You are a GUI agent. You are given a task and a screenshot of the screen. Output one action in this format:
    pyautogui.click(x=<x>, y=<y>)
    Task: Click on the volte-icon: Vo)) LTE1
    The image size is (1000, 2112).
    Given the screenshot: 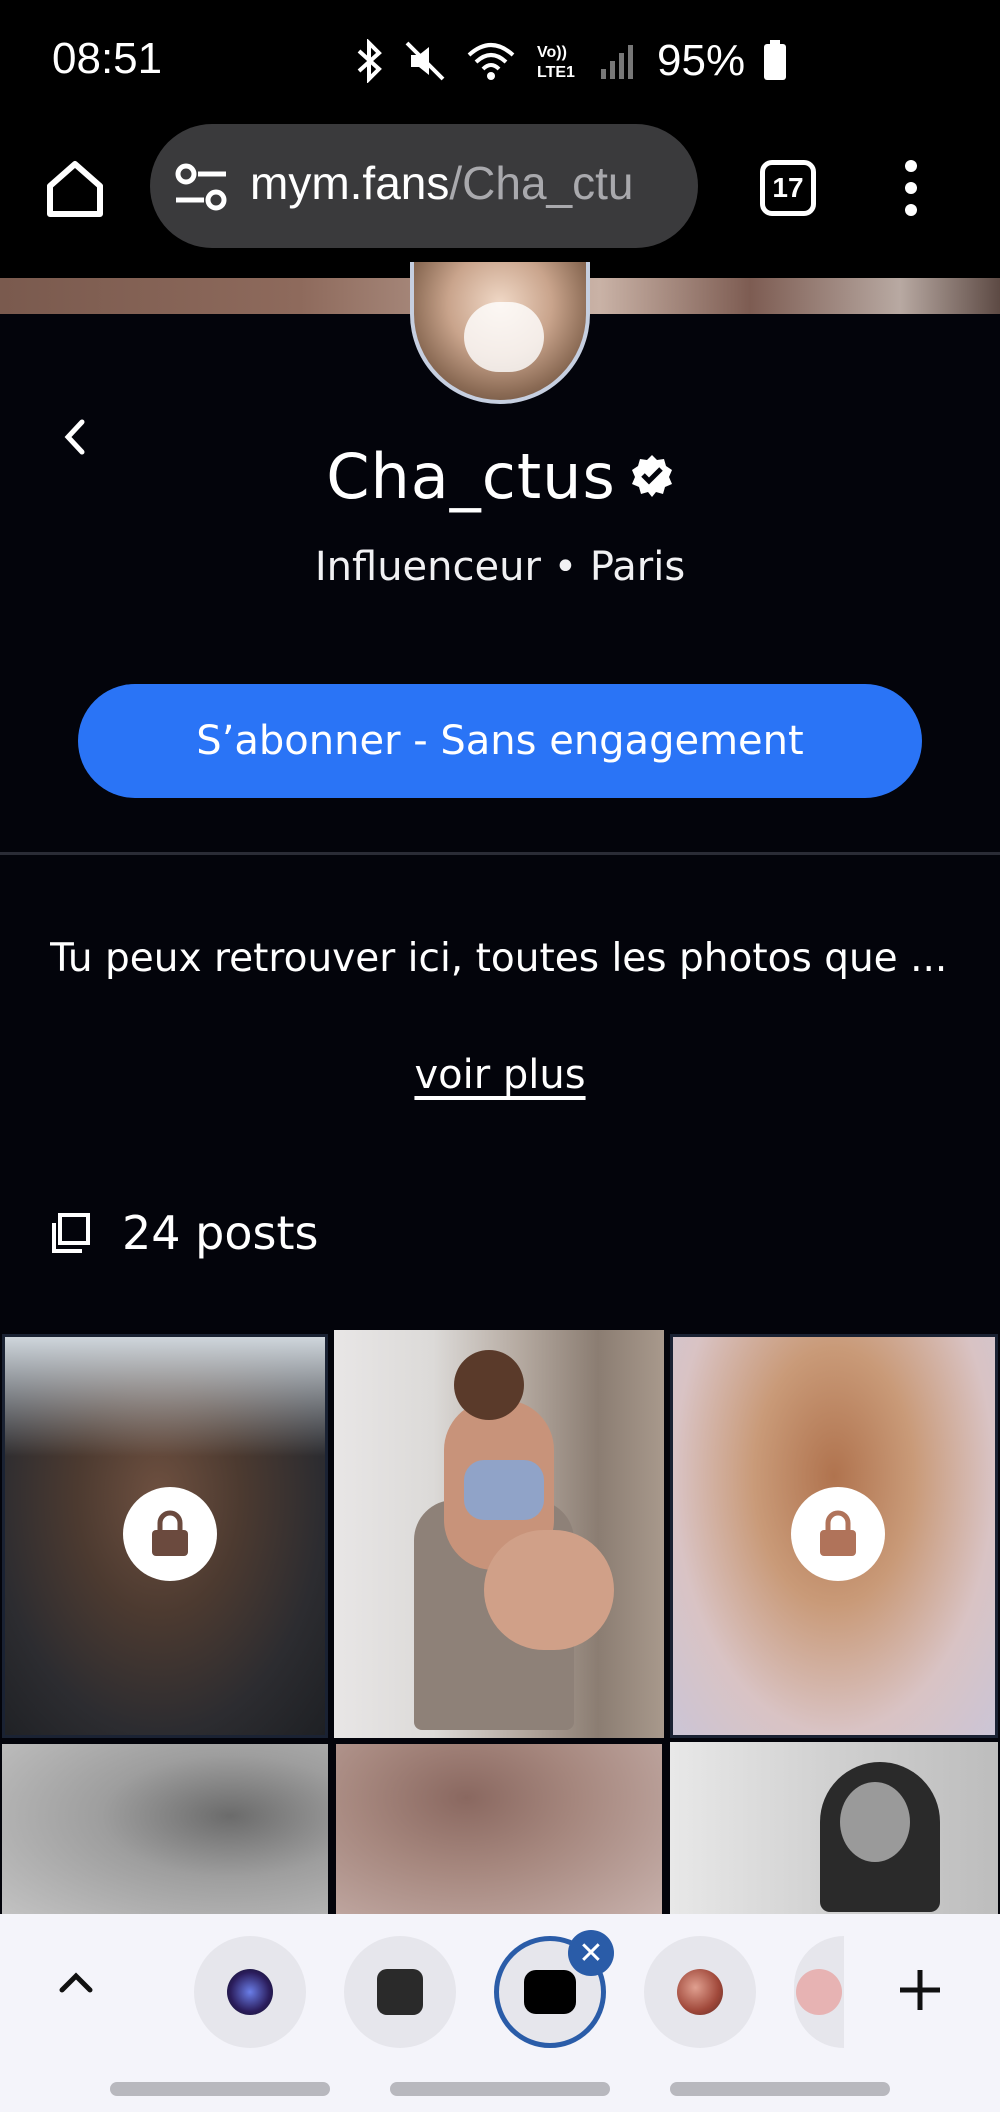 What is the action you would take?
    pyautogui.click(x=556, y=62)
    